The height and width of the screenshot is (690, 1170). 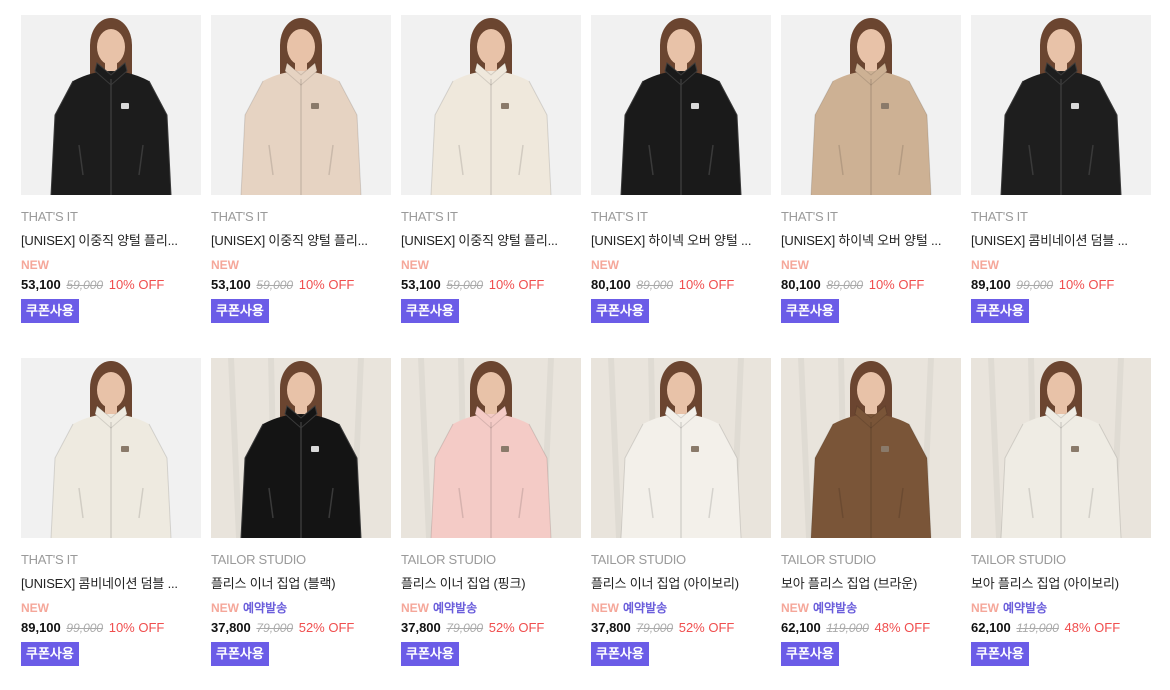 I want to click on original-price: 59,000, so click(x=465, y=285).